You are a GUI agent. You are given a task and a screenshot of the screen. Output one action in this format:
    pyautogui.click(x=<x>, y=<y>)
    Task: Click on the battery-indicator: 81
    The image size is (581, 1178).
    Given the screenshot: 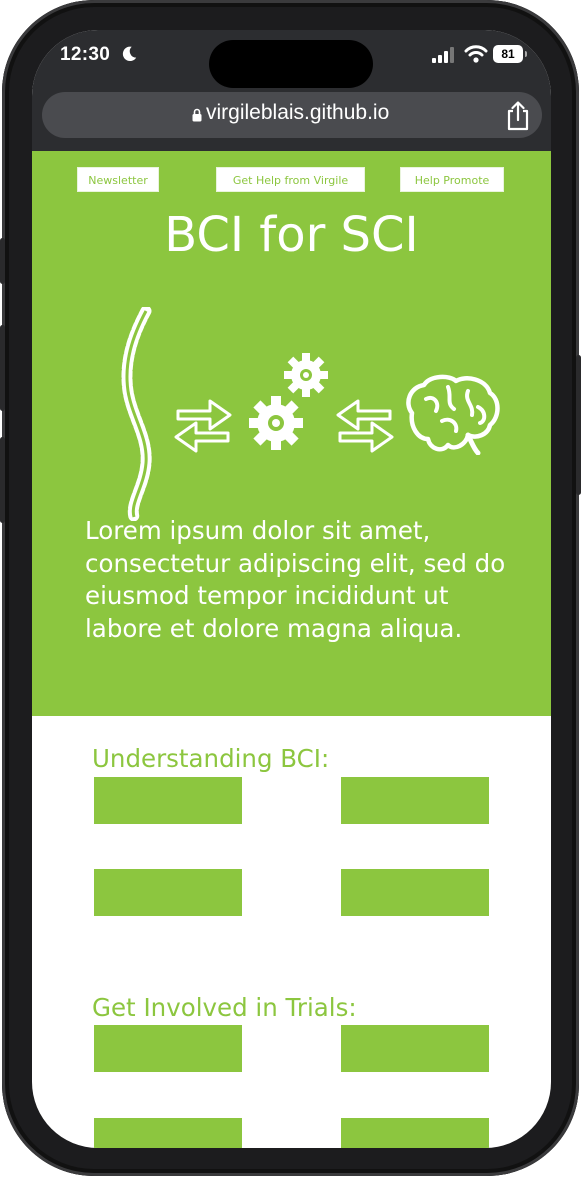 What is the action you would take?
    pyautogui.click(x=510, y=54)
    